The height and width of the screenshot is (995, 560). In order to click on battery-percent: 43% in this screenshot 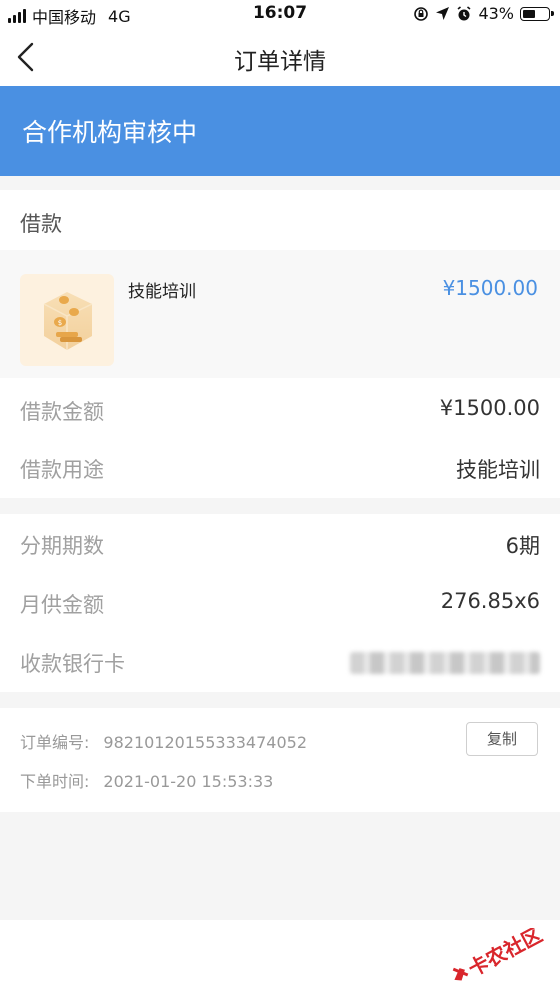, I will do `click(496, 13)`.